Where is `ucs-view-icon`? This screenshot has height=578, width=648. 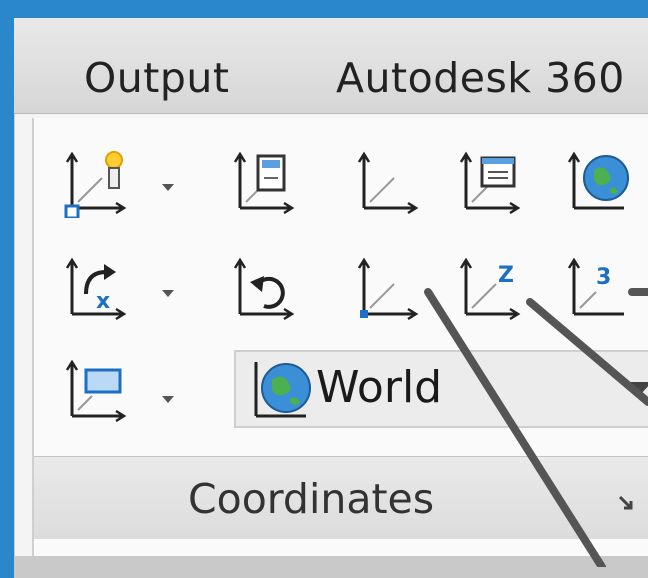 ucs-view-icon is located at coordinates (264, 183).